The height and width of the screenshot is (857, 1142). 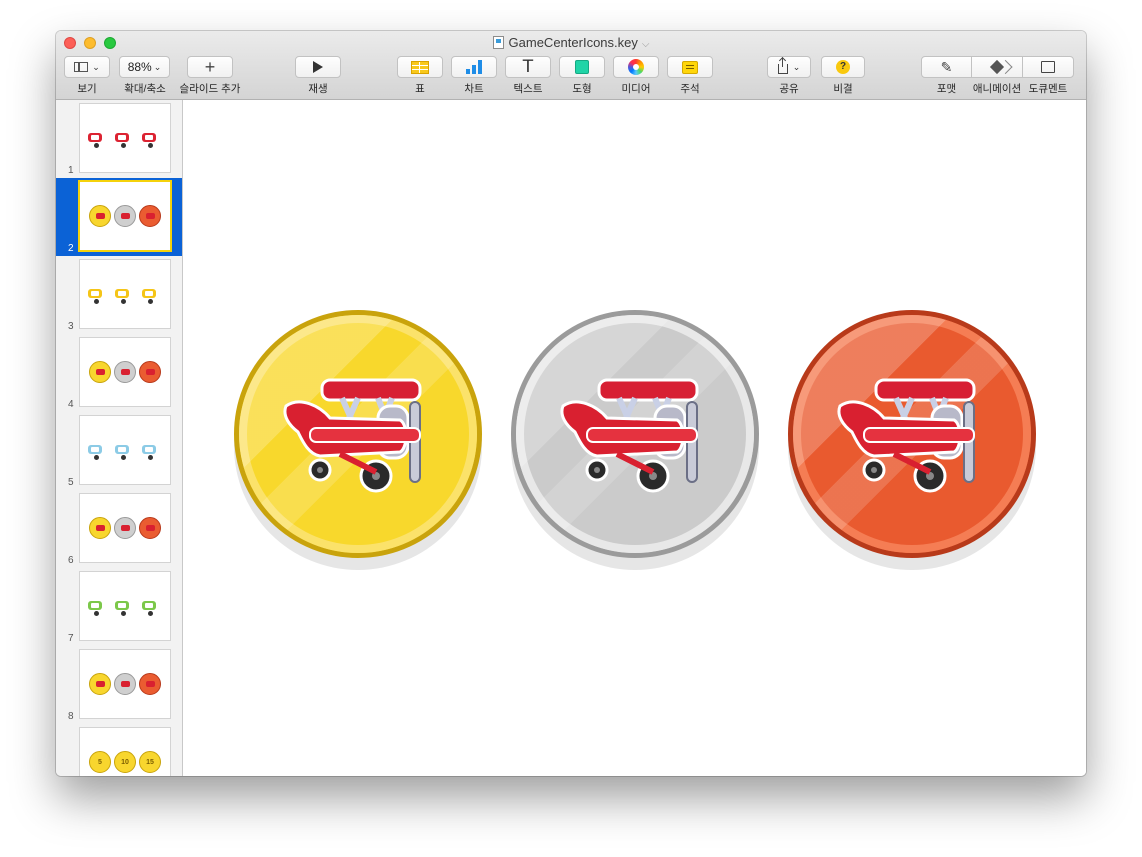 I want to click on chart-icon, so click(x=474, y=67).